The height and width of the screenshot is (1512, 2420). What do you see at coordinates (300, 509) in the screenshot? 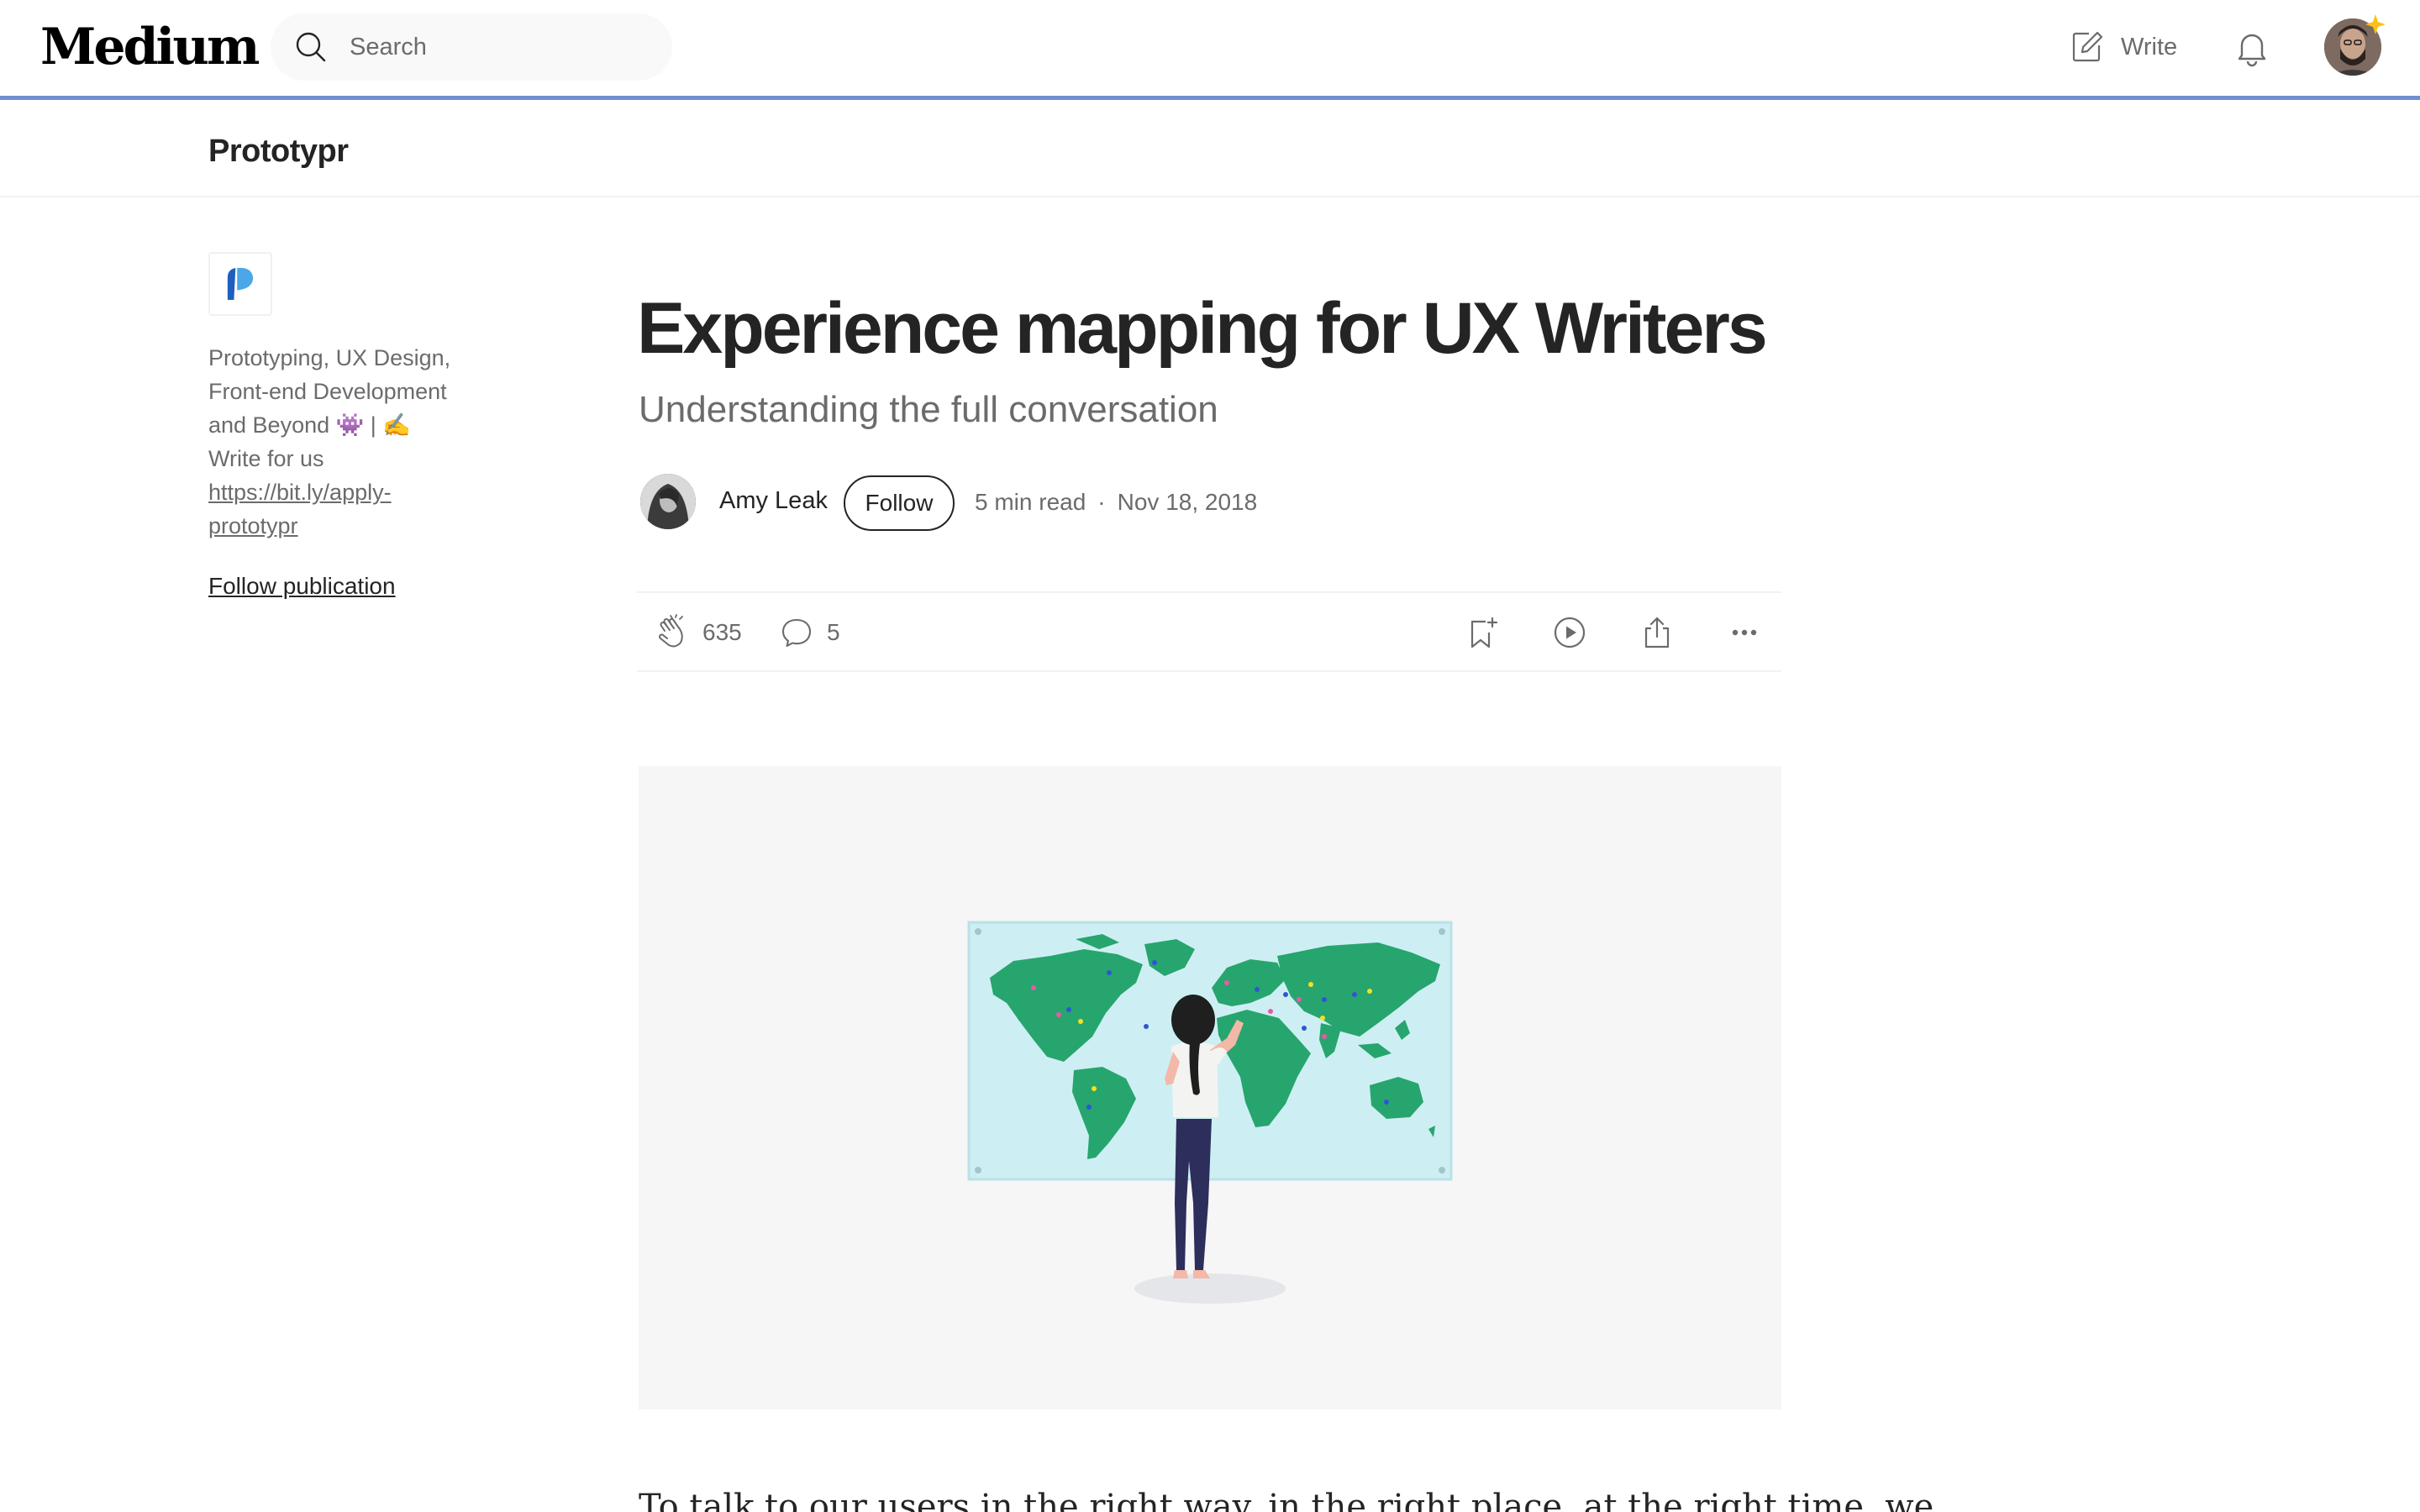
I see `apply-link: https://bit.ly/apply-prototypr` at bounding box center [300, 509].